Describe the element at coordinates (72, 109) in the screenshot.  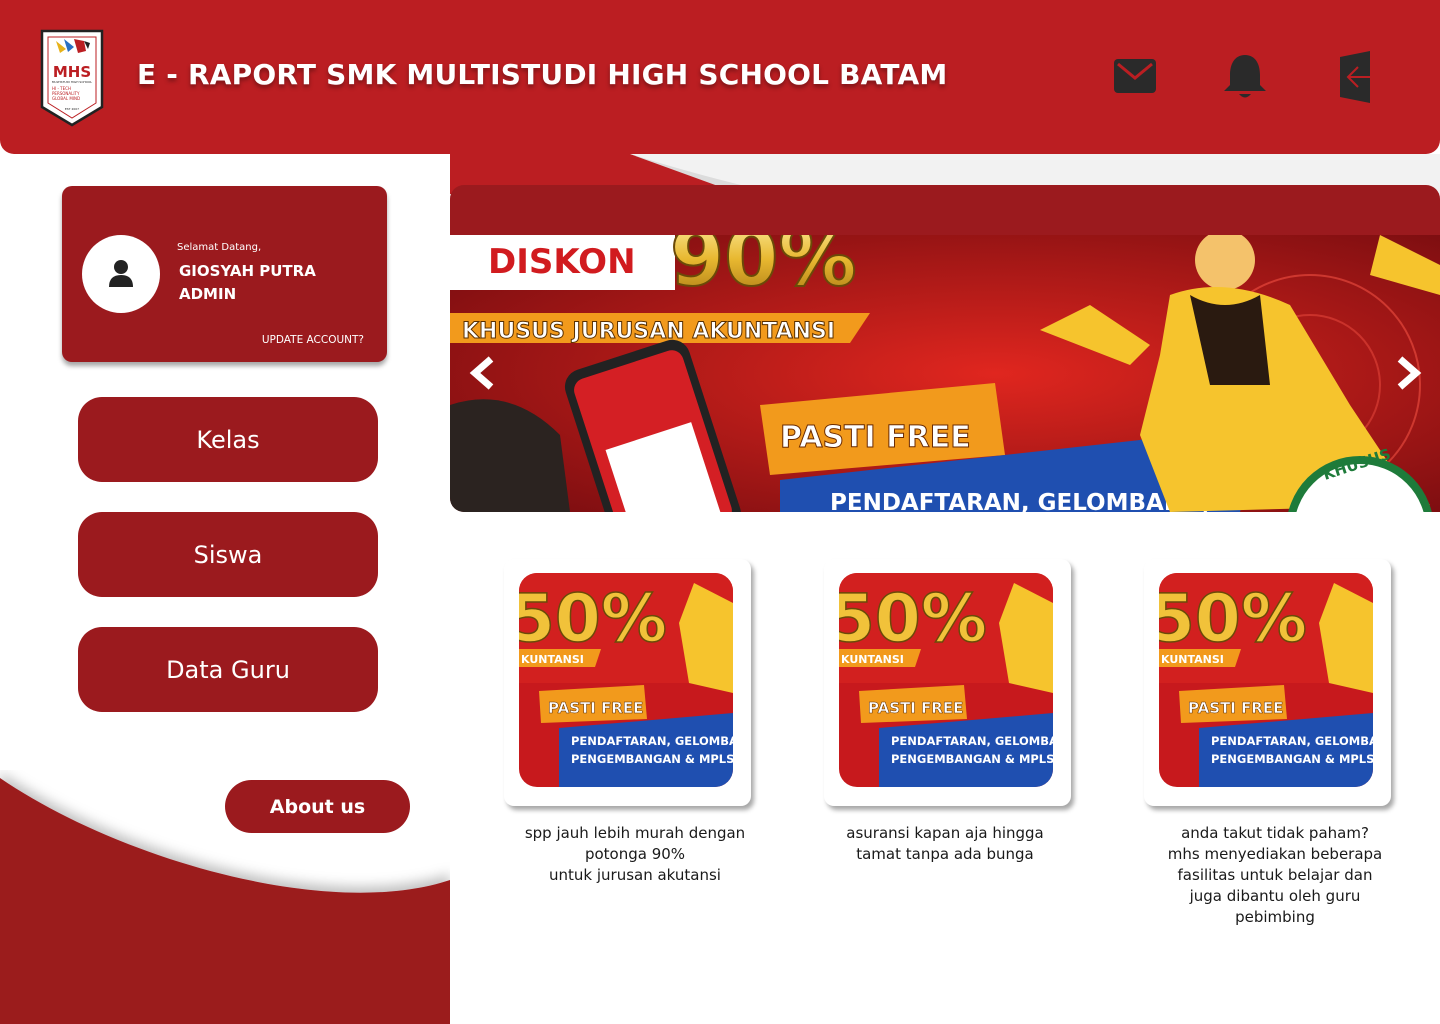
I see `logo-est: EST 2007` at that location.